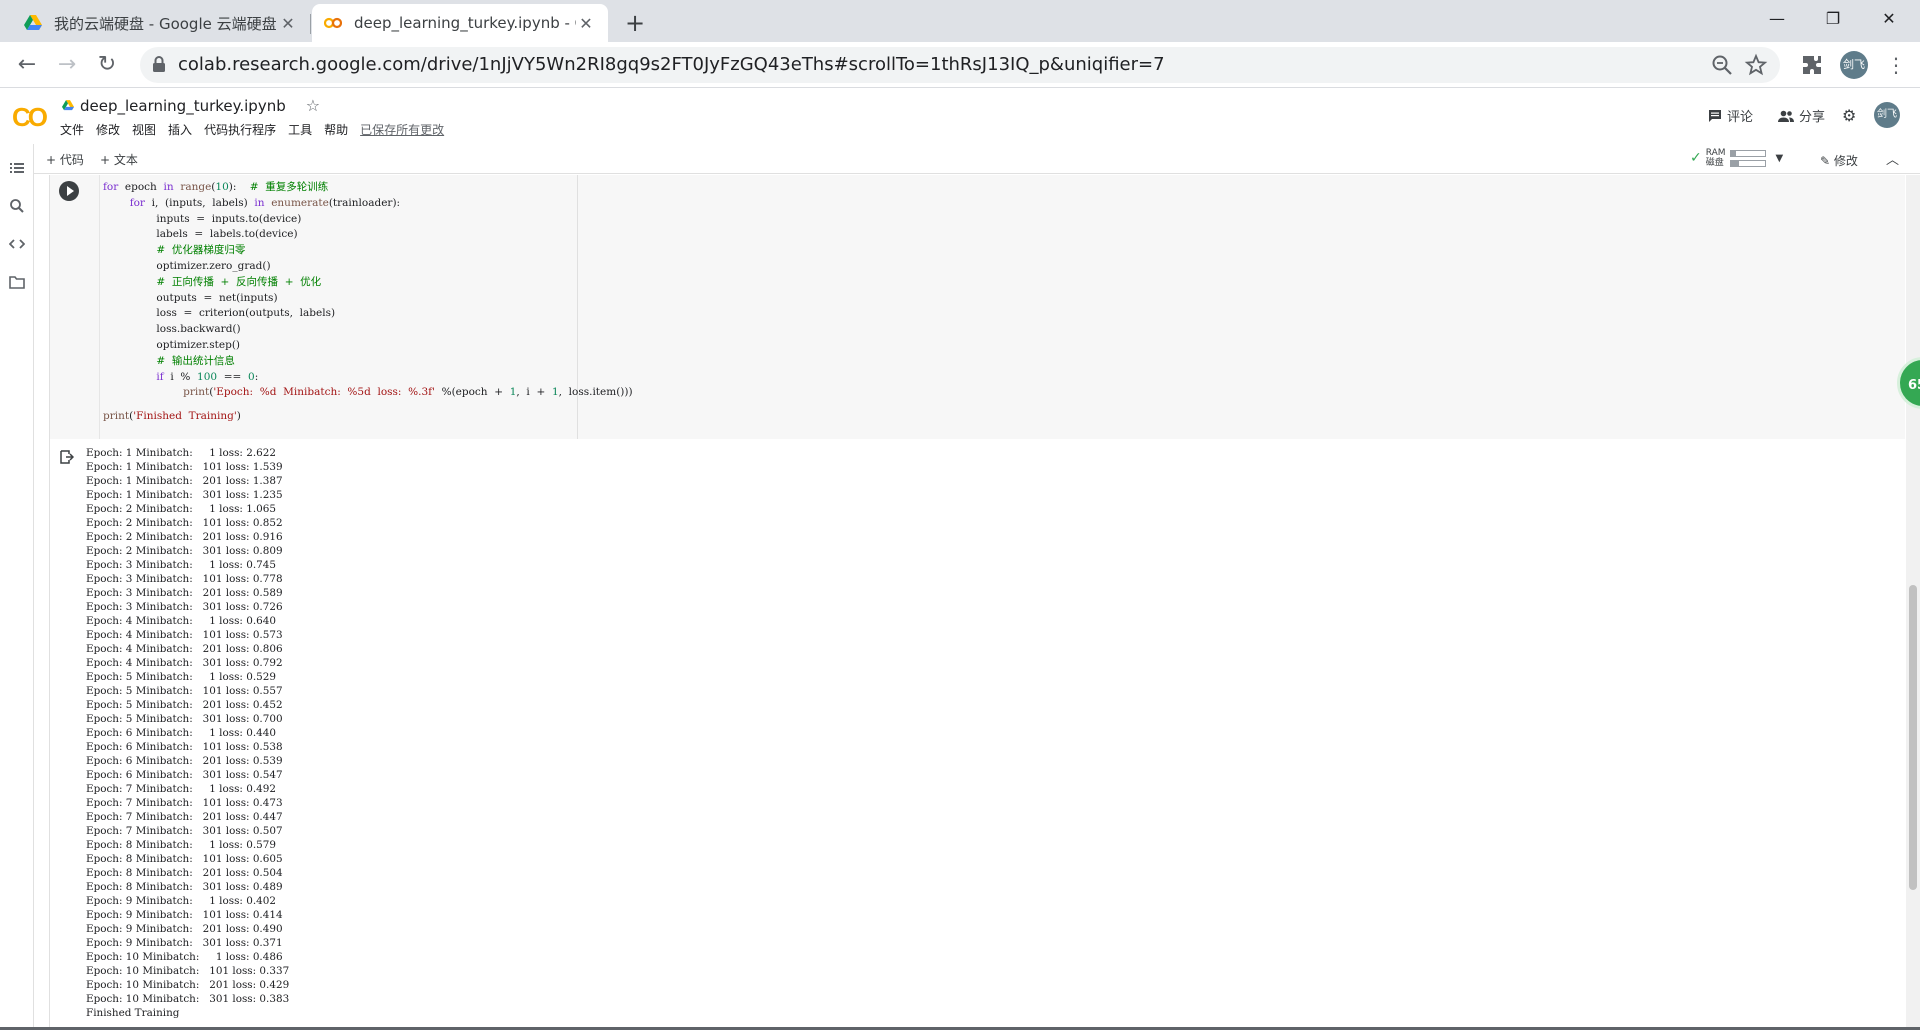 This screenshot has height=1030, width=1920. Describe the element at coordinates (1833, 19) in the screenshot. I see `maximize-icon: ❐` at that location.